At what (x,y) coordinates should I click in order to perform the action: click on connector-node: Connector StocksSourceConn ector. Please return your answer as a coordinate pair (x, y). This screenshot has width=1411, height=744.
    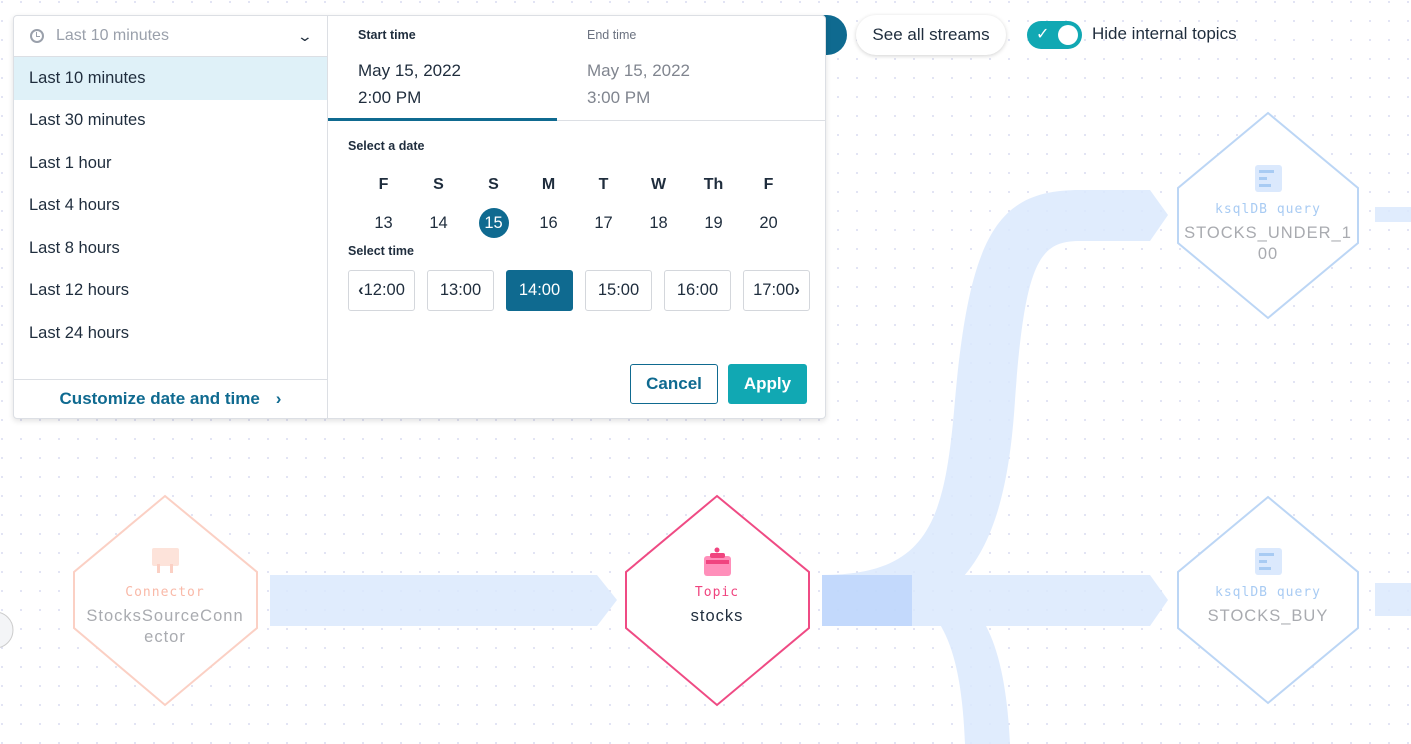
    Looking at the image, I should click on (165, 616).